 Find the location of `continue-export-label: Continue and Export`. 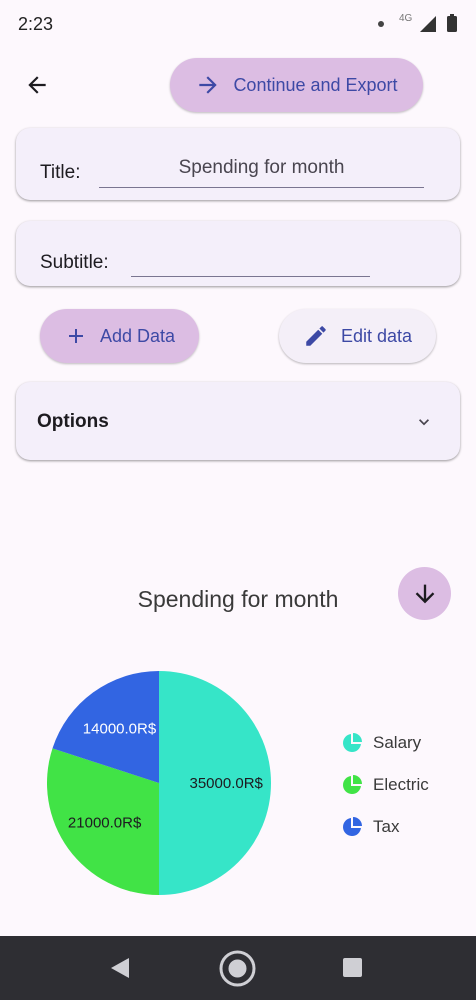

continue-export-label: Continue and Export is located at coordinates (315, 84).